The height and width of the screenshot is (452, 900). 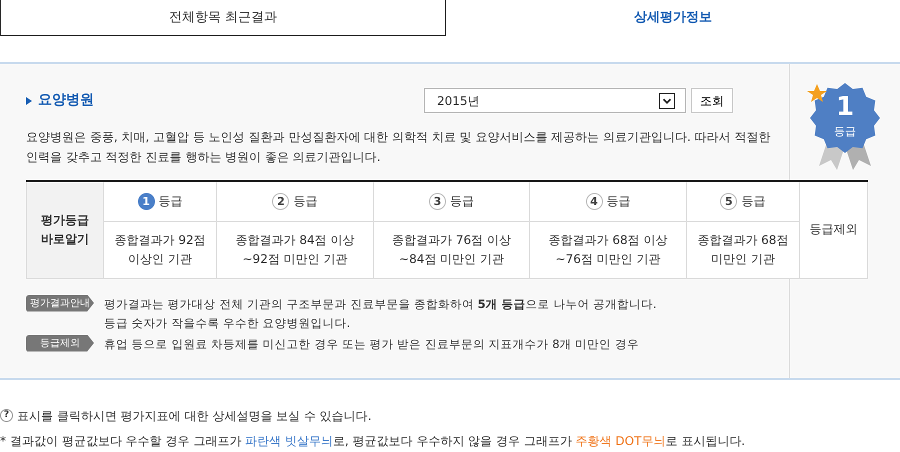 I want to click on table-cell: 종합결과가 92점 이상인 기관, so click(x=160, y=249).